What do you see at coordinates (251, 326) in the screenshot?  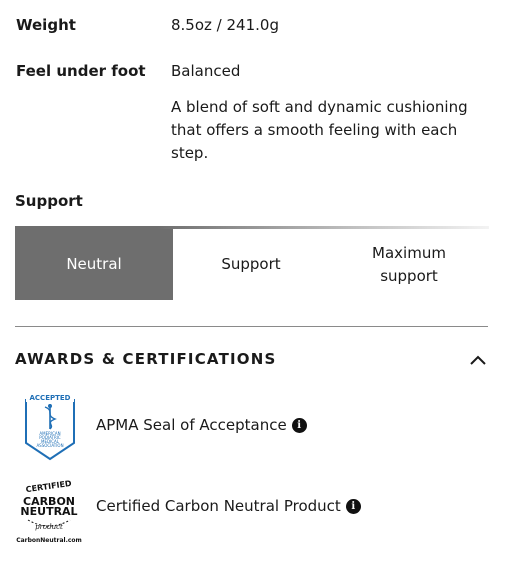 I see `section-divider` at bounding box center [251, 326].